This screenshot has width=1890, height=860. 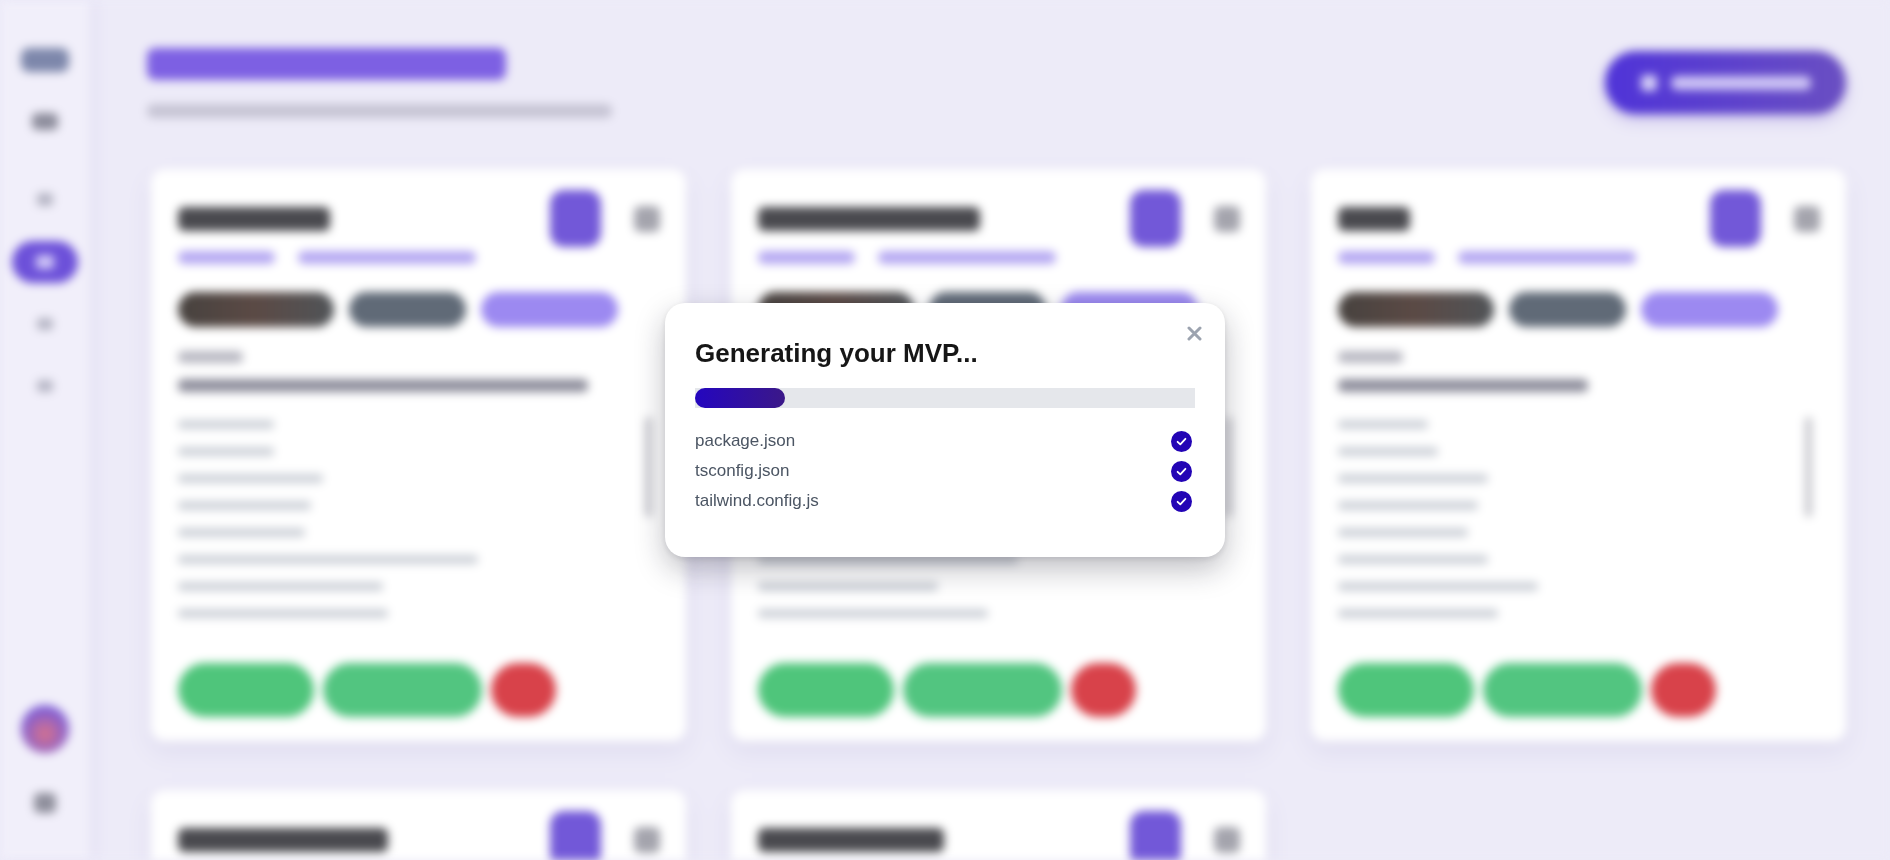 I want to click on file-name: tsconfig.json, so click(x=742, y=471).